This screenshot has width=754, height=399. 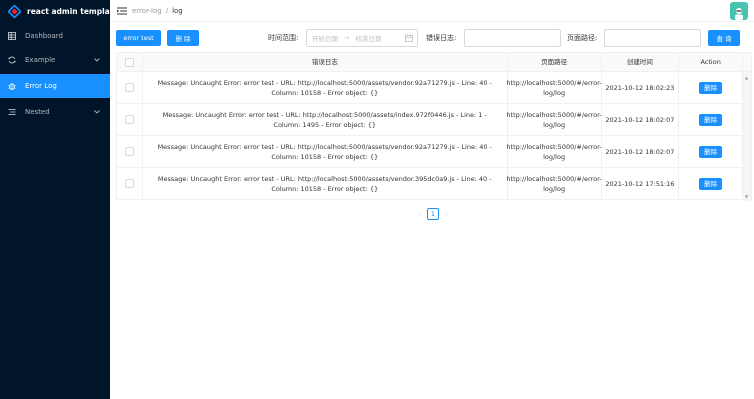 What do you see at coordinates (14, 11) in the screenshot?
I see `react-logo-icon` at bounding box center [14, 11].